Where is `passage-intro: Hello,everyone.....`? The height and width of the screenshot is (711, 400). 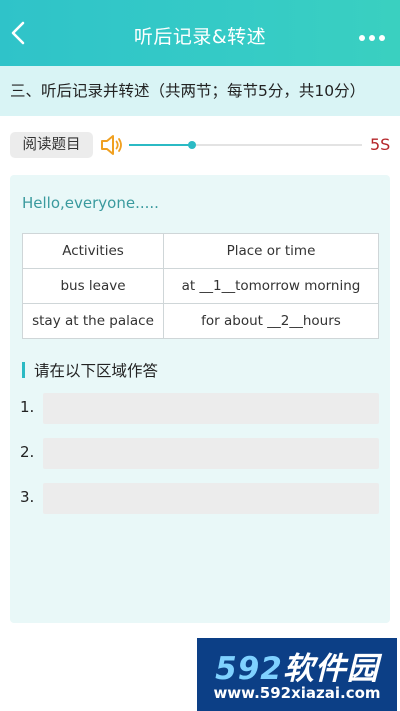 passage-intro: Hello,everyone..... is located at coordinates (90, 203).